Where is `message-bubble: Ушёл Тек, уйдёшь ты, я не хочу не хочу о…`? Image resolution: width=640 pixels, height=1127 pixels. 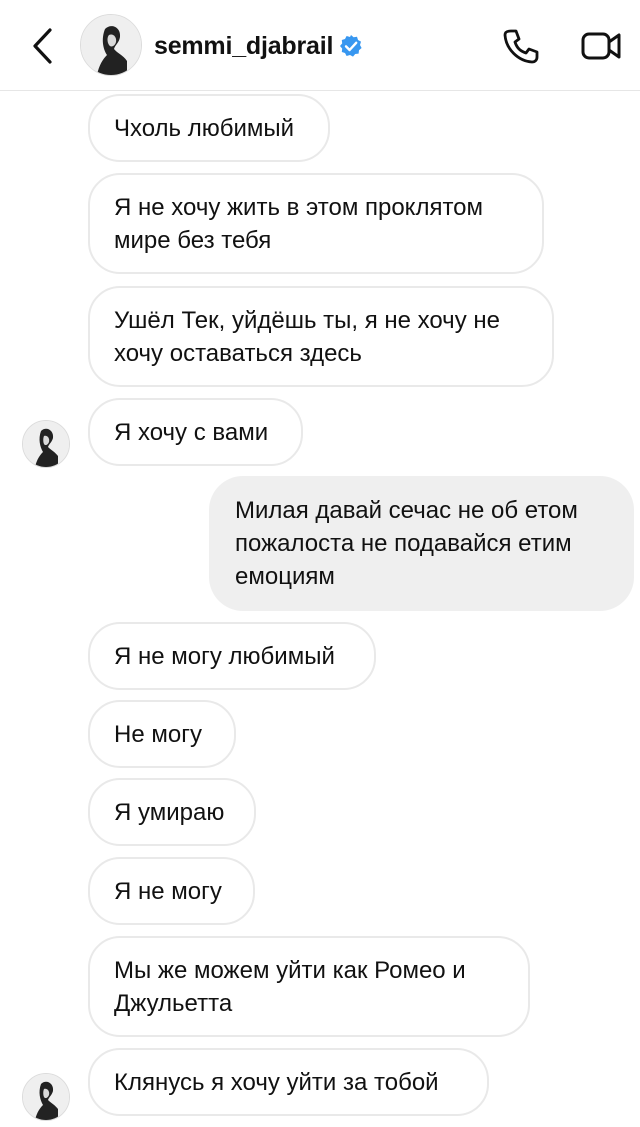 message-bubble: Ушёл Тек, уйдёшь ты, я не хочу не хочу о… is located at coordinates (321, 336).